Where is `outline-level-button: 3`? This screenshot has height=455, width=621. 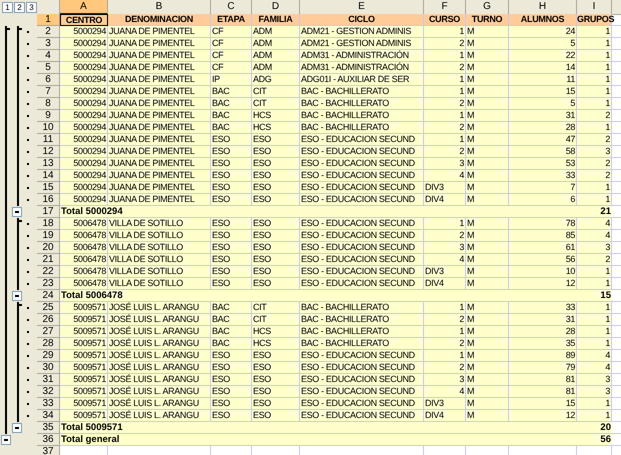 outline-level-button: 3 is located at coordinates (31, 7).